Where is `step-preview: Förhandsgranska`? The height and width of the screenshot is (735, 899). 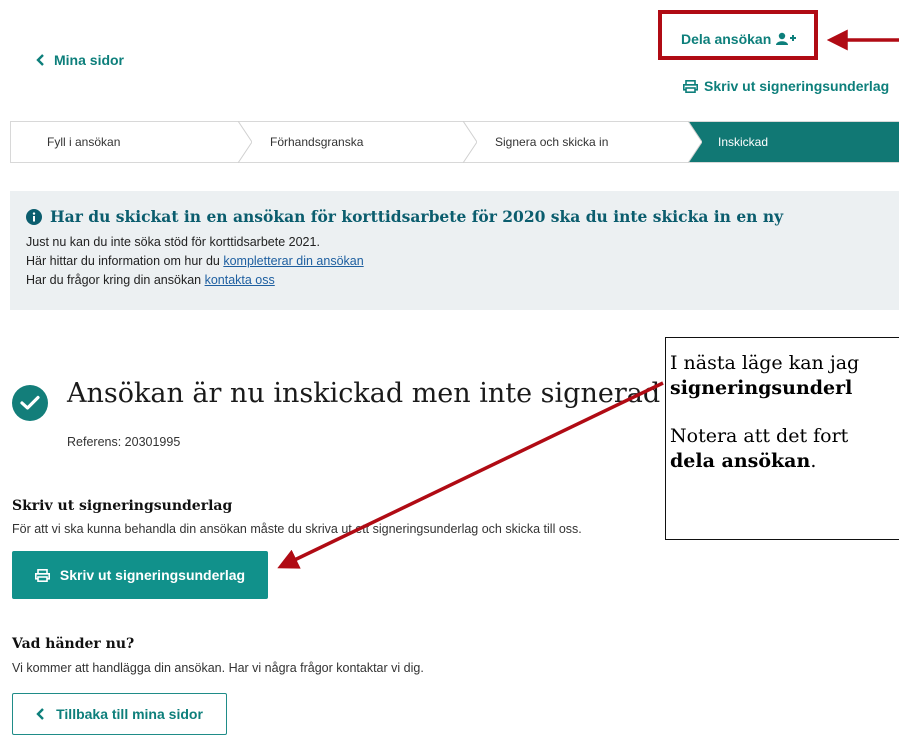 step-preview: Förhandsgranska is located at coordinates (357, 142).